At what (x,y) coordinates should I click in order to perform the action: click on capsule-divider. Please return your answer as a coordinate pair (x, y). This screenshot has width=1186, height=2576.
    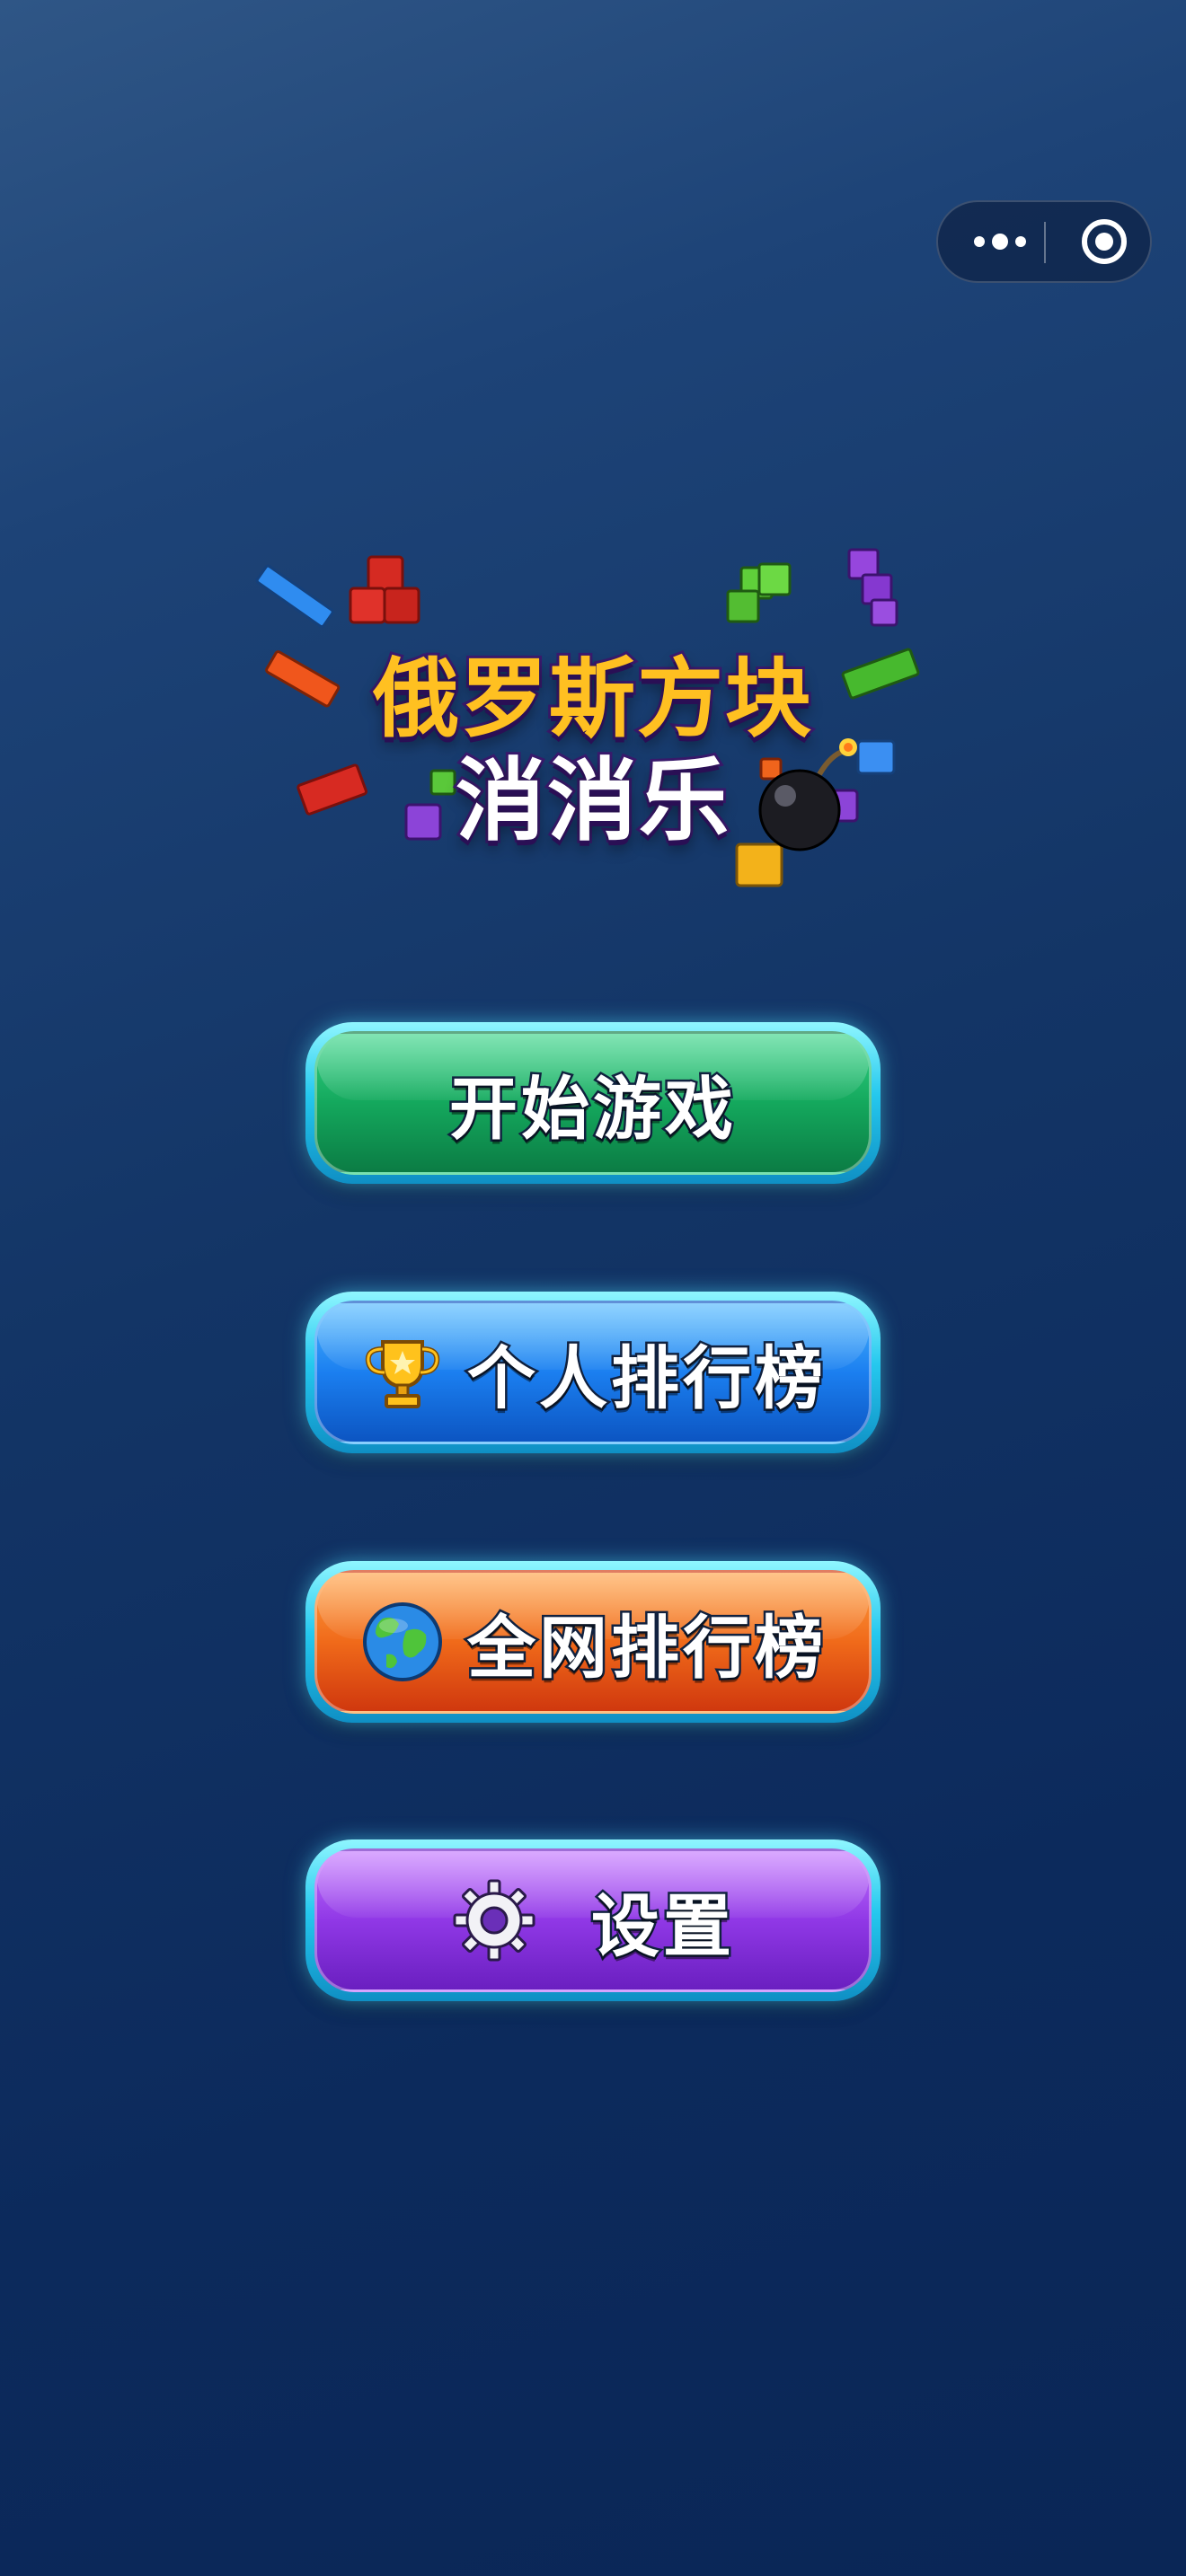
    Looking at the image, I should click on (1045, 242).